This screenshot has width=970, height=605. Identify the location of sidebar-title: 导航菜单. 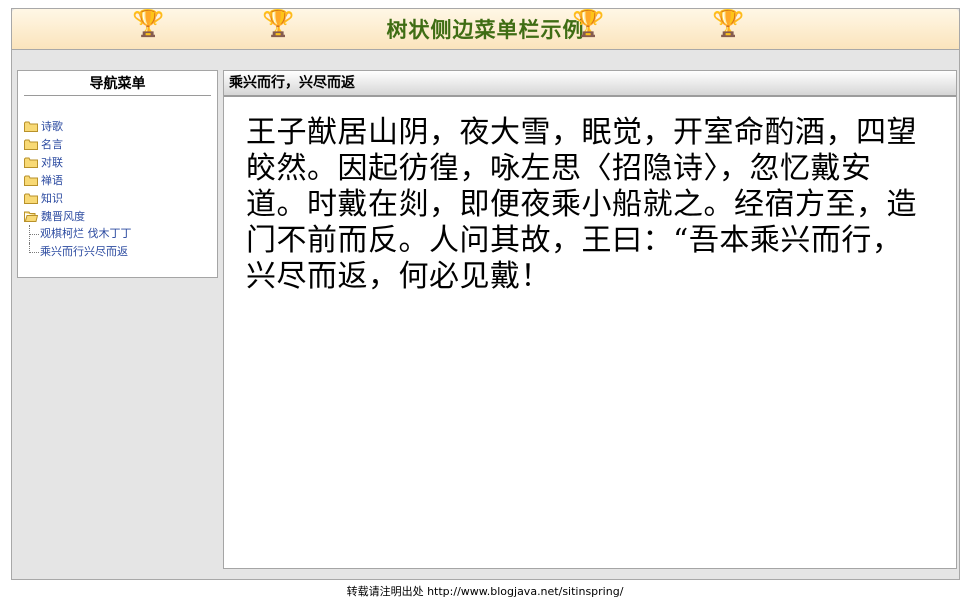
(117, 85).